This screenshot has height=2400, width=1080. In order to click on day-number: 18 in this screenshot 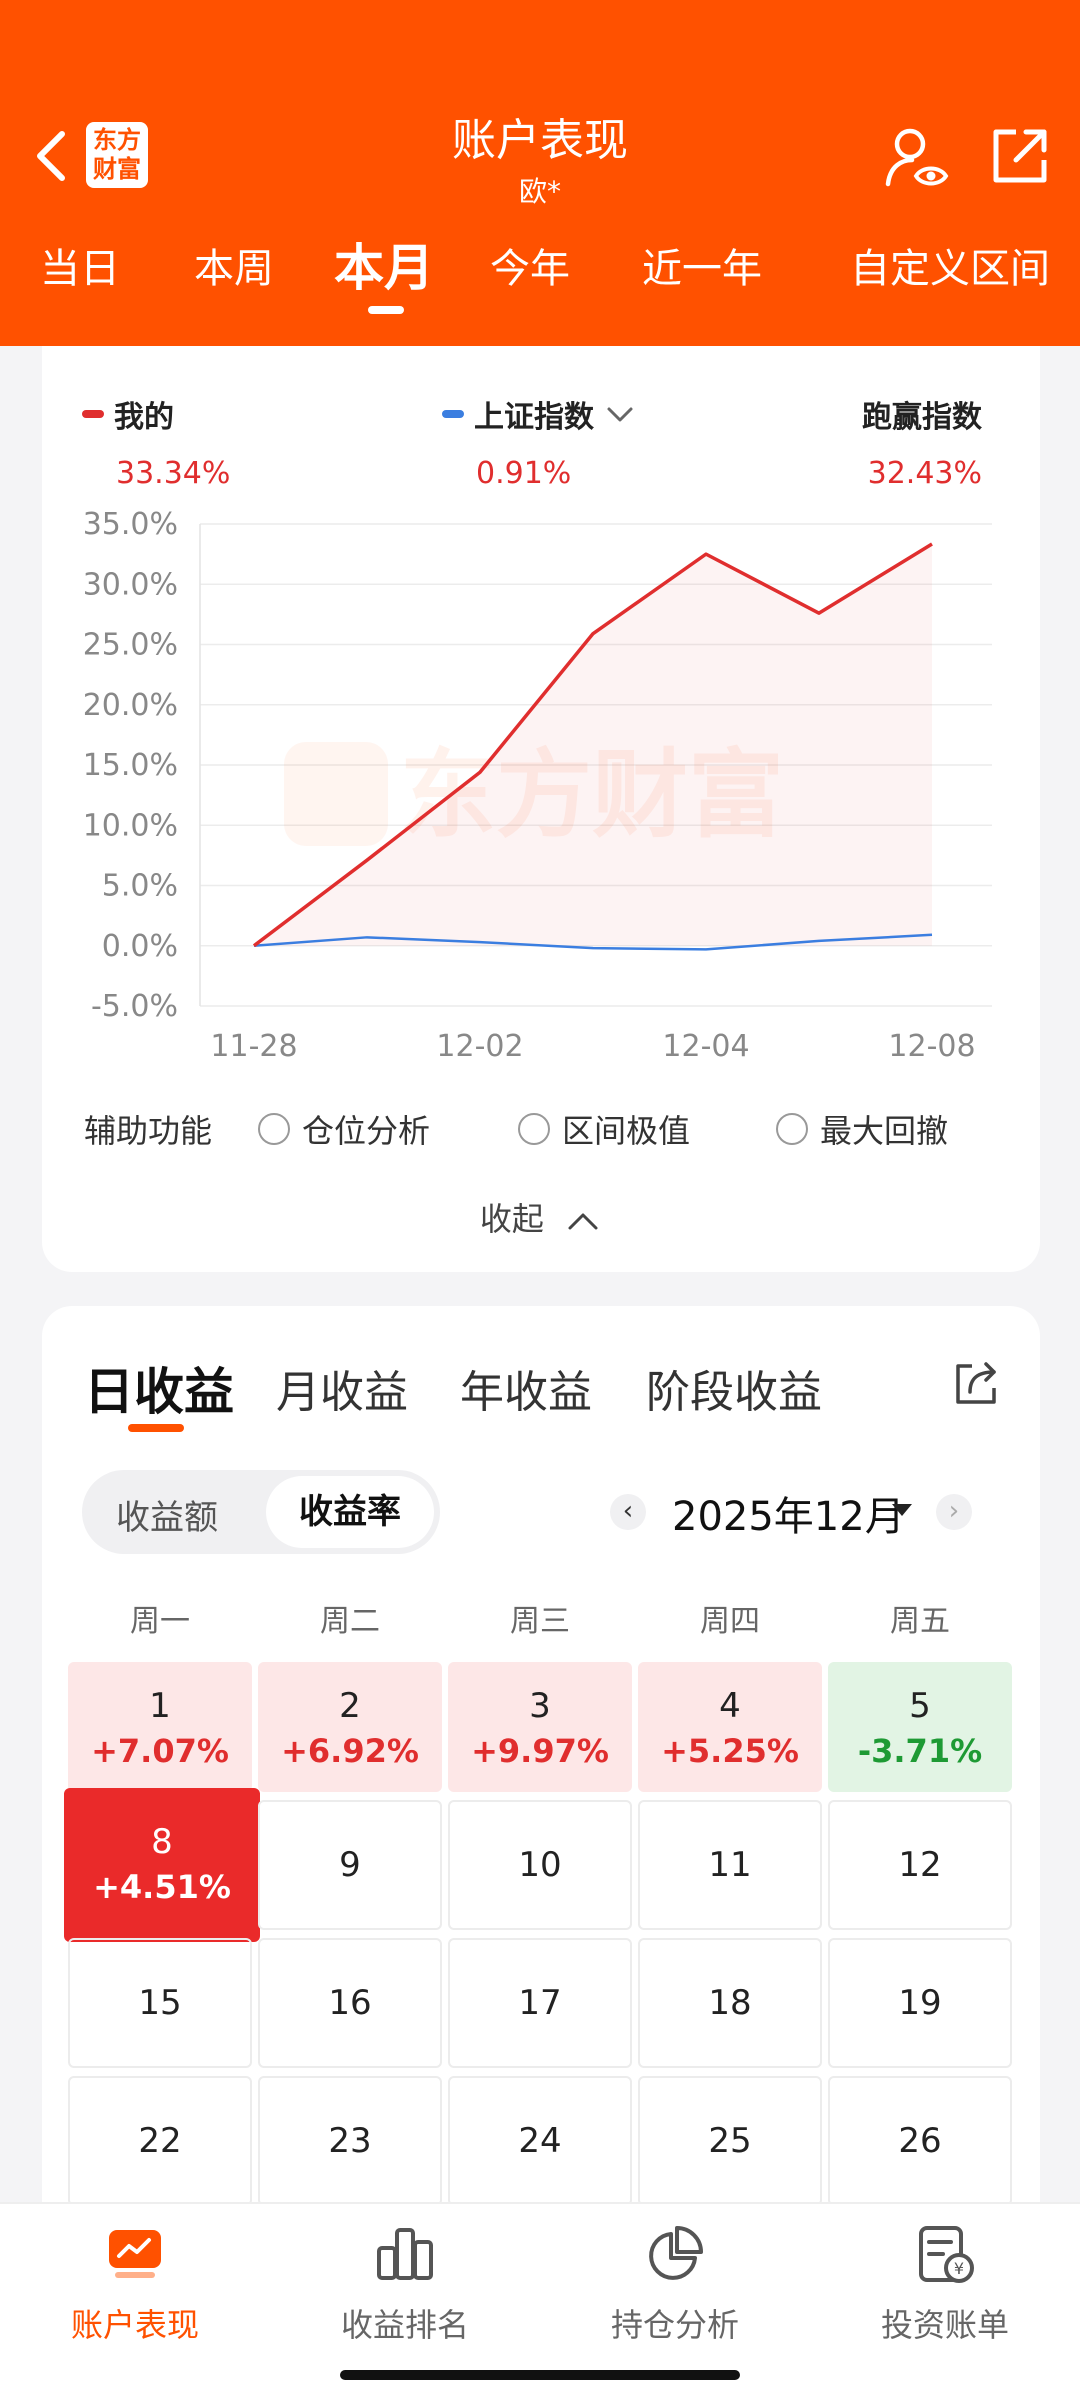, I will do `click(730, 2003)`.